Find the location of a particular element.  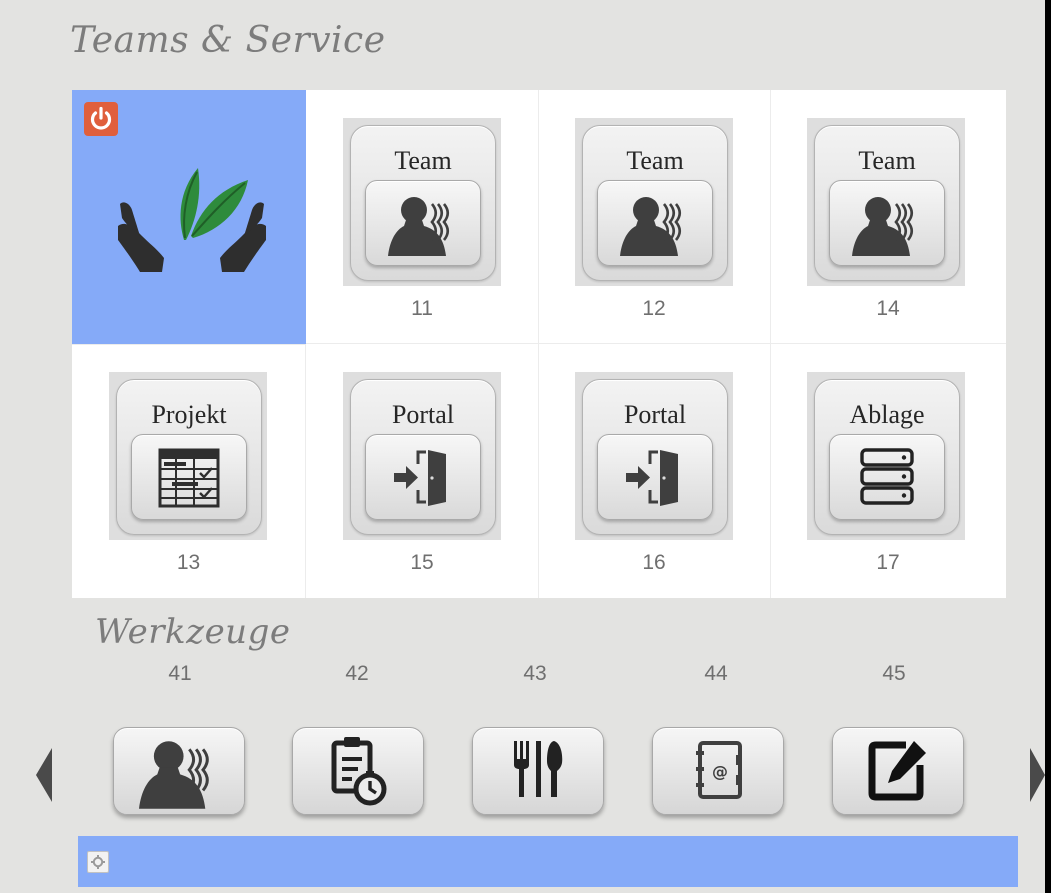

tool-43-button is located at coordinates (538, 771).